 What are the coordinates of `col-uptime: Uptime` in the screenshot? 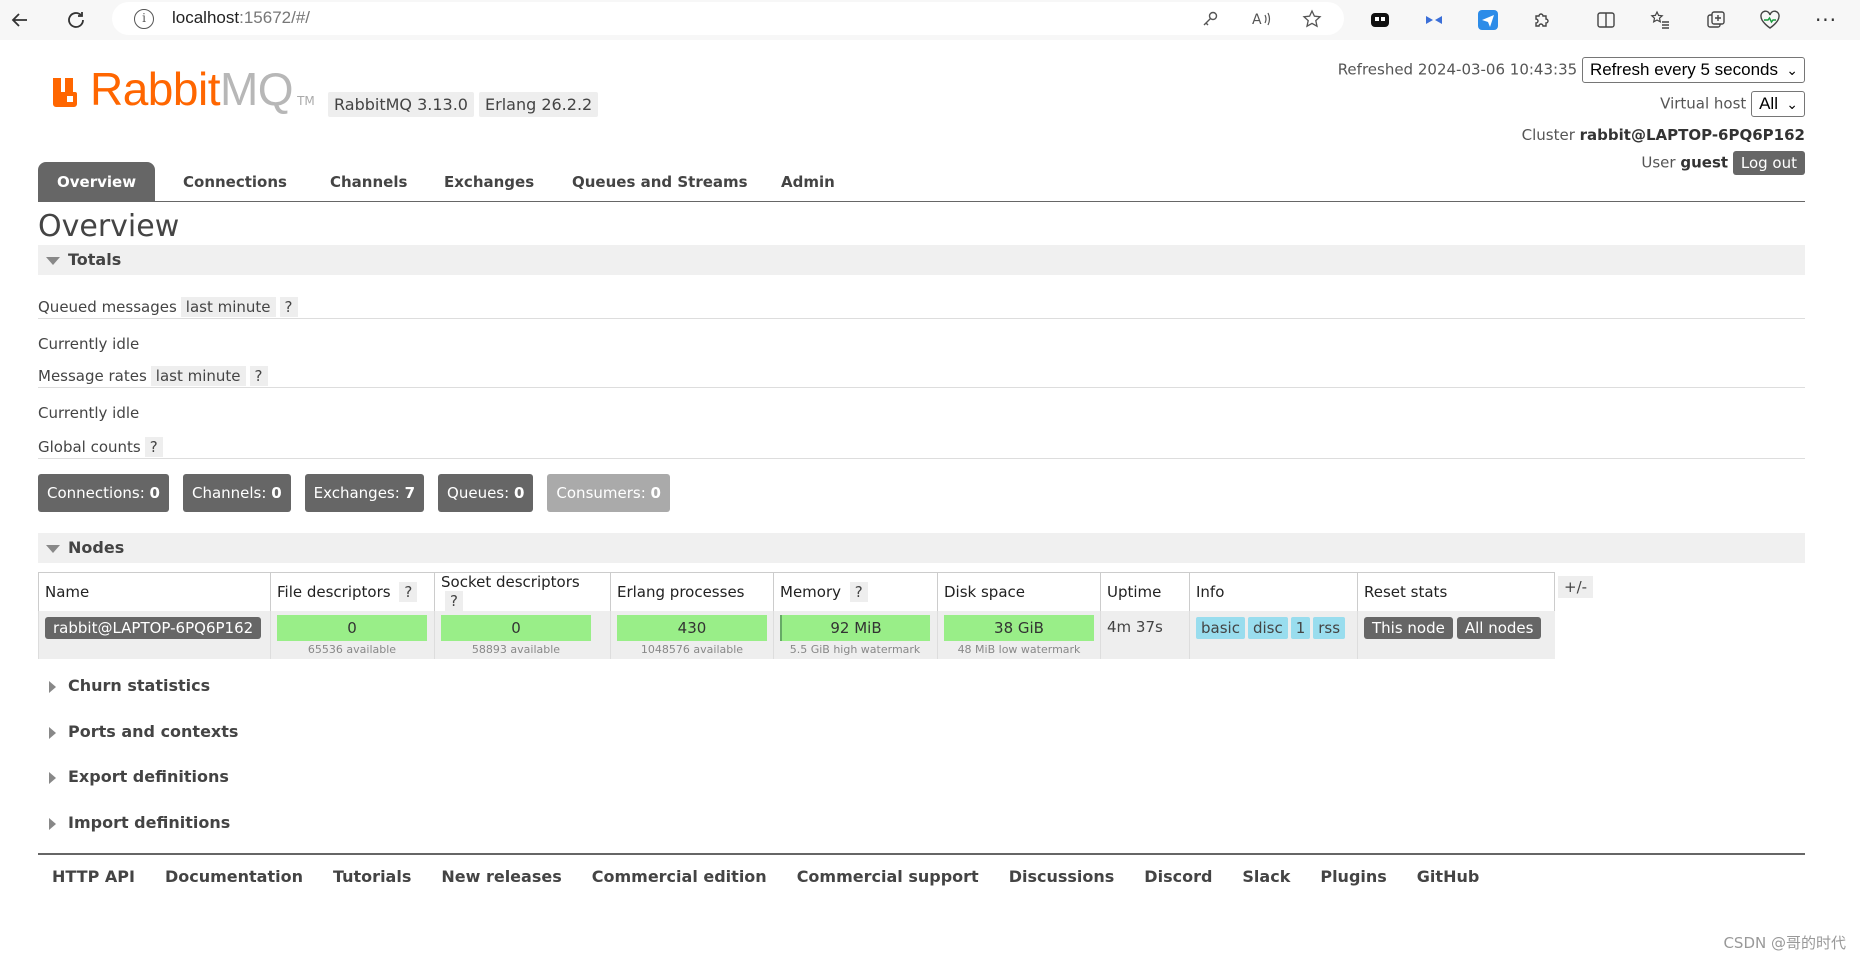 It's located at (1145, 591).